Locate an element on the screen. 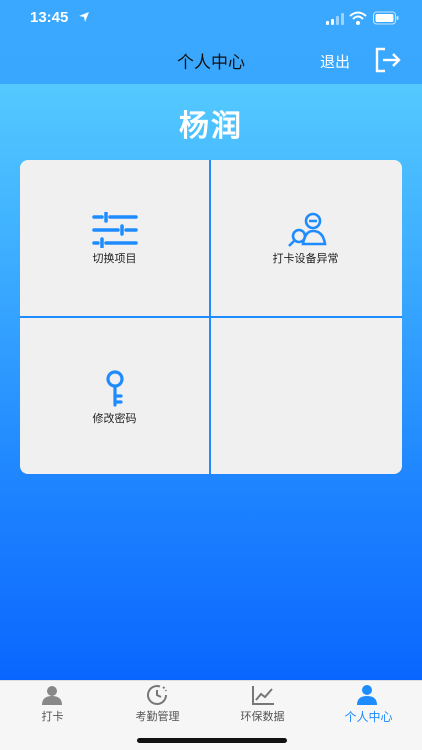 The width and height of the screenshot is (422, 750). device-exception-button: 打卡设备异常 is located at coordinates (305, 238).